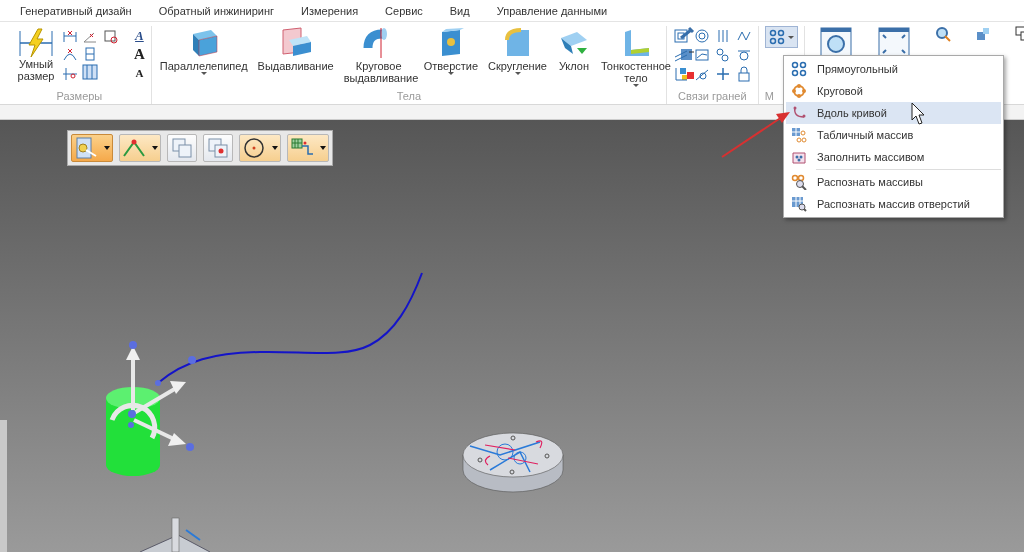 The height and width of the screenshot is (553, 1024). I want to click on table-icon, so click(90, 72).